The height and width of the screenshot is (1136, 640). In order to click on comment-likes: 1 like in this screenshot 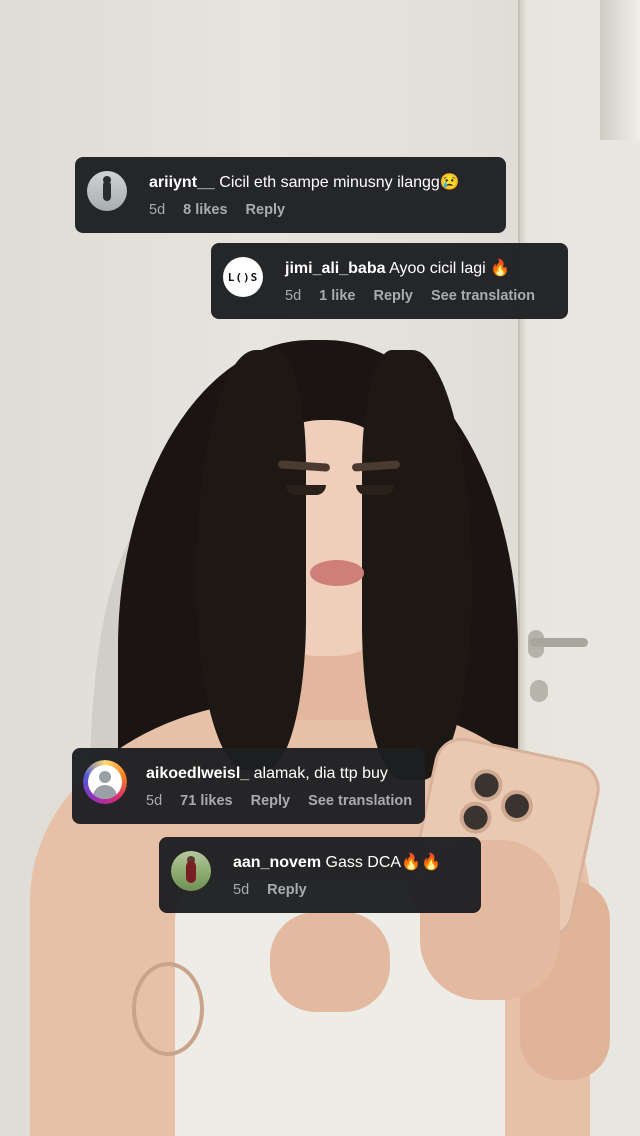, I will do `click(337, 296)`.